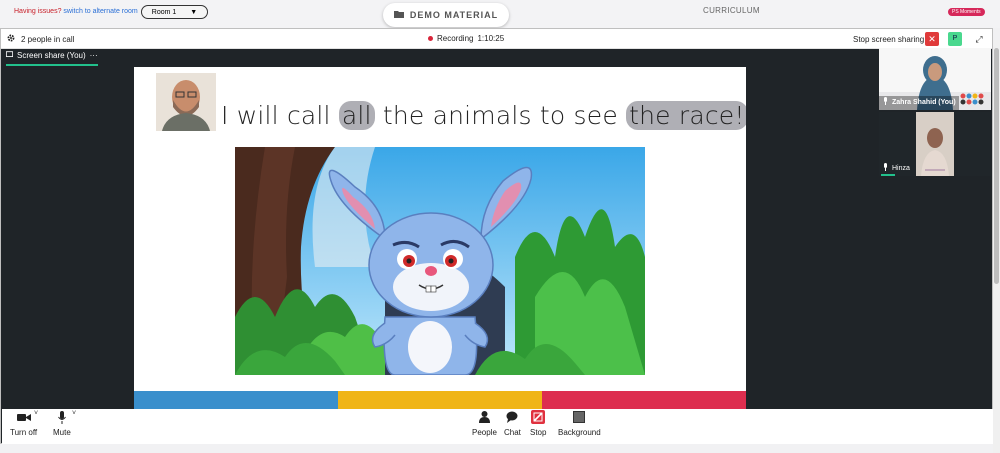 The image size is (1000, 453). I want to click on teacher-avatar, so click(186, 102).